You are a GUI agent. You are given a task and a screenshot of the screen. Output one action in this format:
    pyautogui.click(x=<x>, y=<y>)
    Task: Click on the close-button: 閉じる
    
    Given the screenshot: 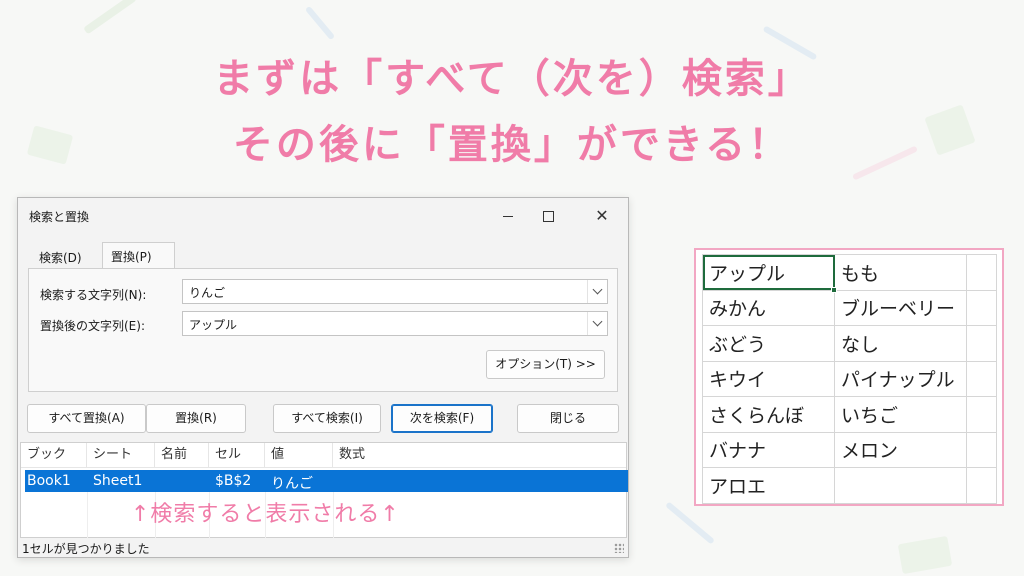 What is the action you would take?
    pyautogui.click(x=568, y=418)
    